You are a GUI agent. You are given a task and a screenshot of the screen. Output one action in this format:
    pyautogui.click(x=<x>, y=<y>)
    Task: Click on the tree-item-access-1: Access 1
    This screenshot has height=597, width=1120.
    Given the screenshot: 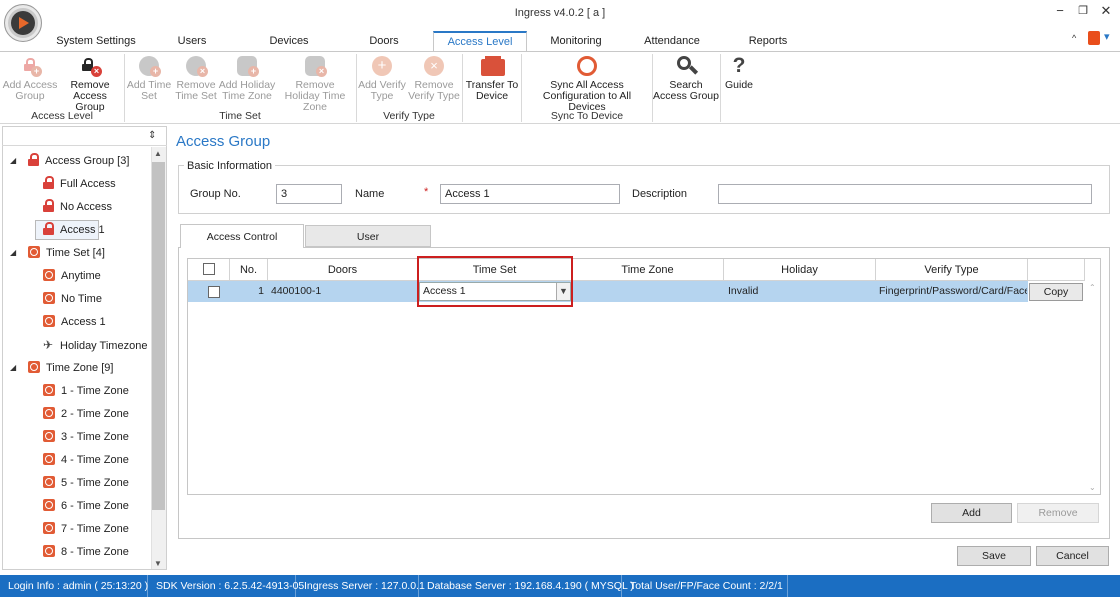 What is the action you would take?
    pyautogui.click(x=74, y=230)
    